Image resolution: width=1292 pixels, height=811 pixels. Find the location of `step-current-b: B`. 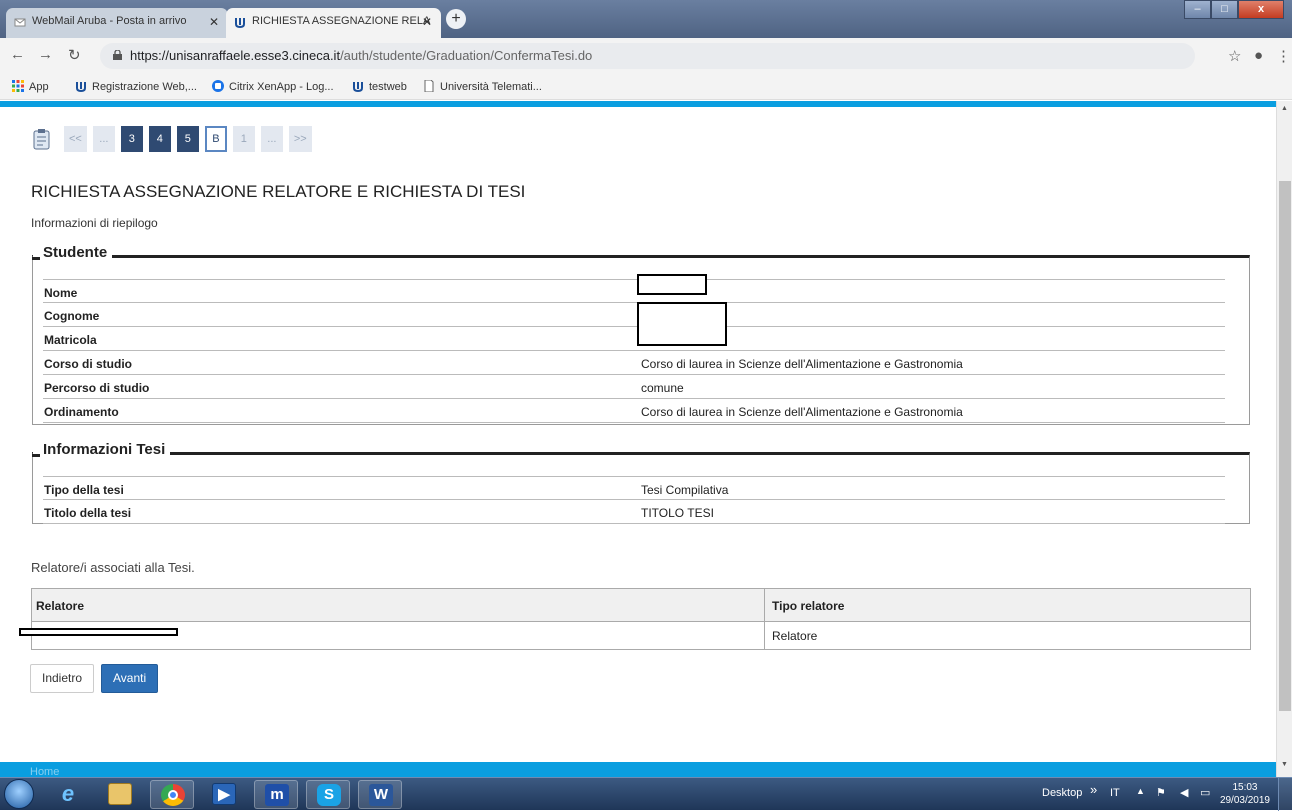

step-current-b: B is located at coordinates (215, 139).